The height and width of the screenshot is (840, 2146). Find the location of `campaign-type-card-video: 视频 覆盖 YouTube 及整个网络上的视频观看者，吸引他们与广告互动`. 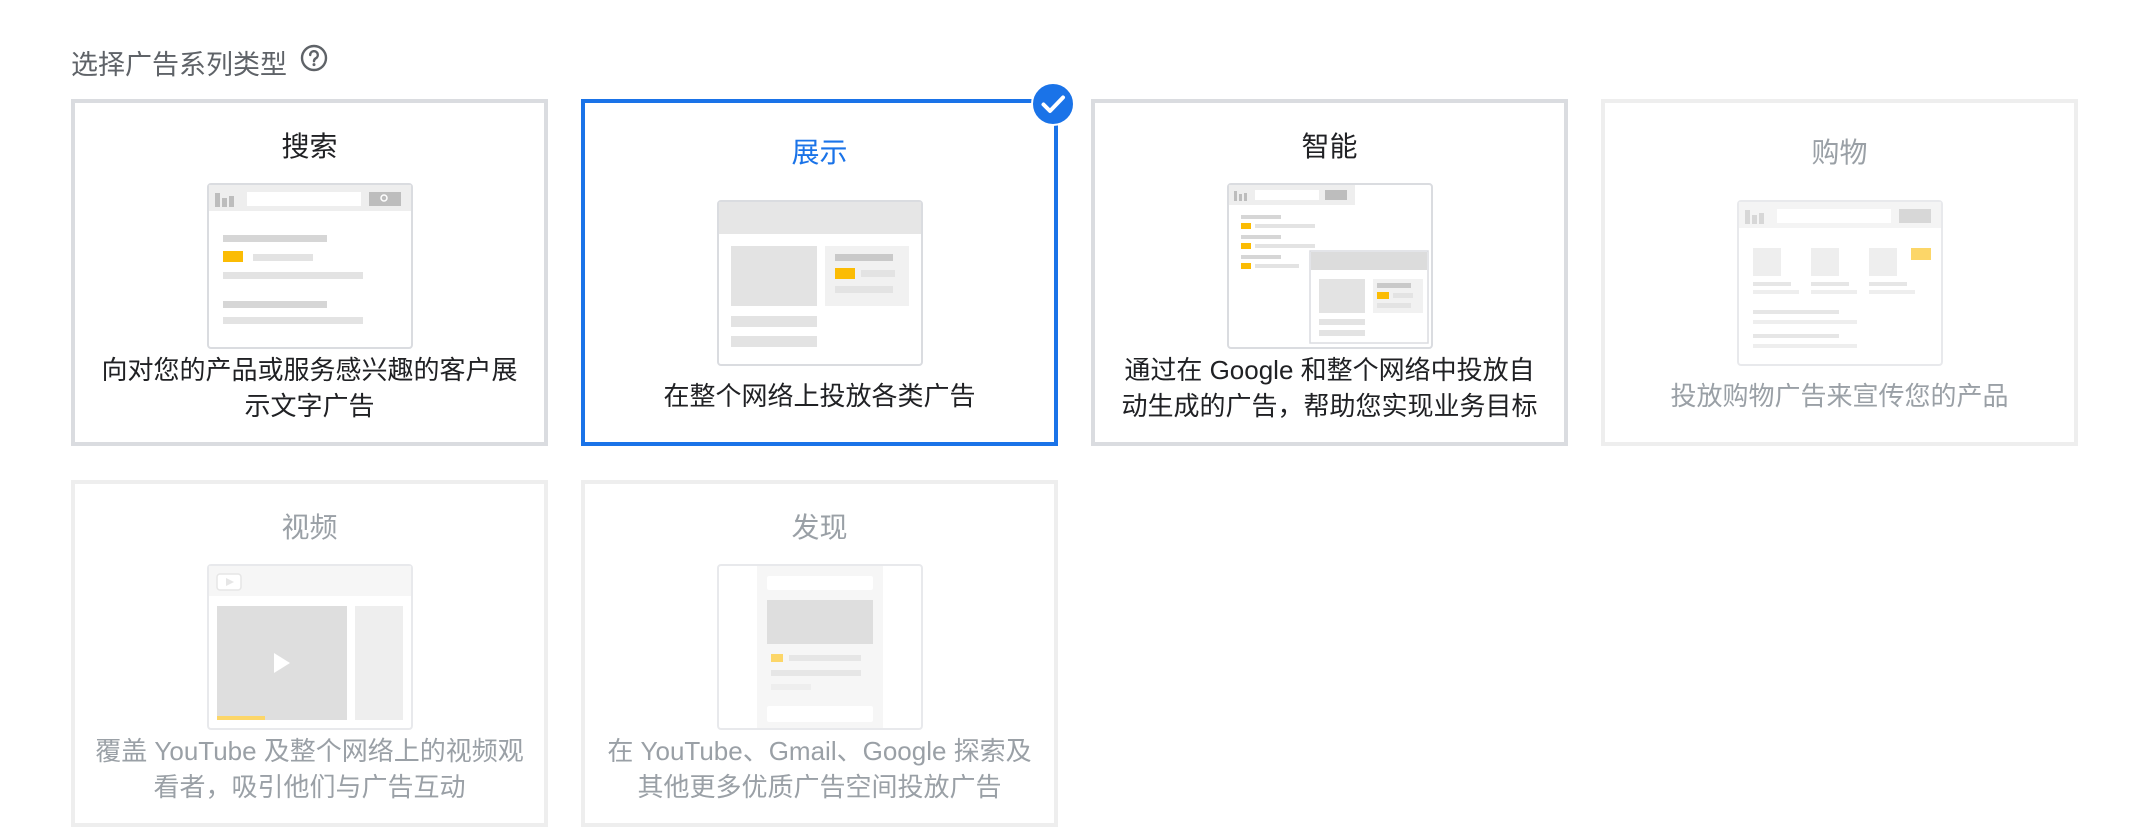

campaign-type-card-video: 视频 覆盖 YouTube 及整个网络上的视频观看者，吸引他们与广告互动 is located at coordinates (309, 653).